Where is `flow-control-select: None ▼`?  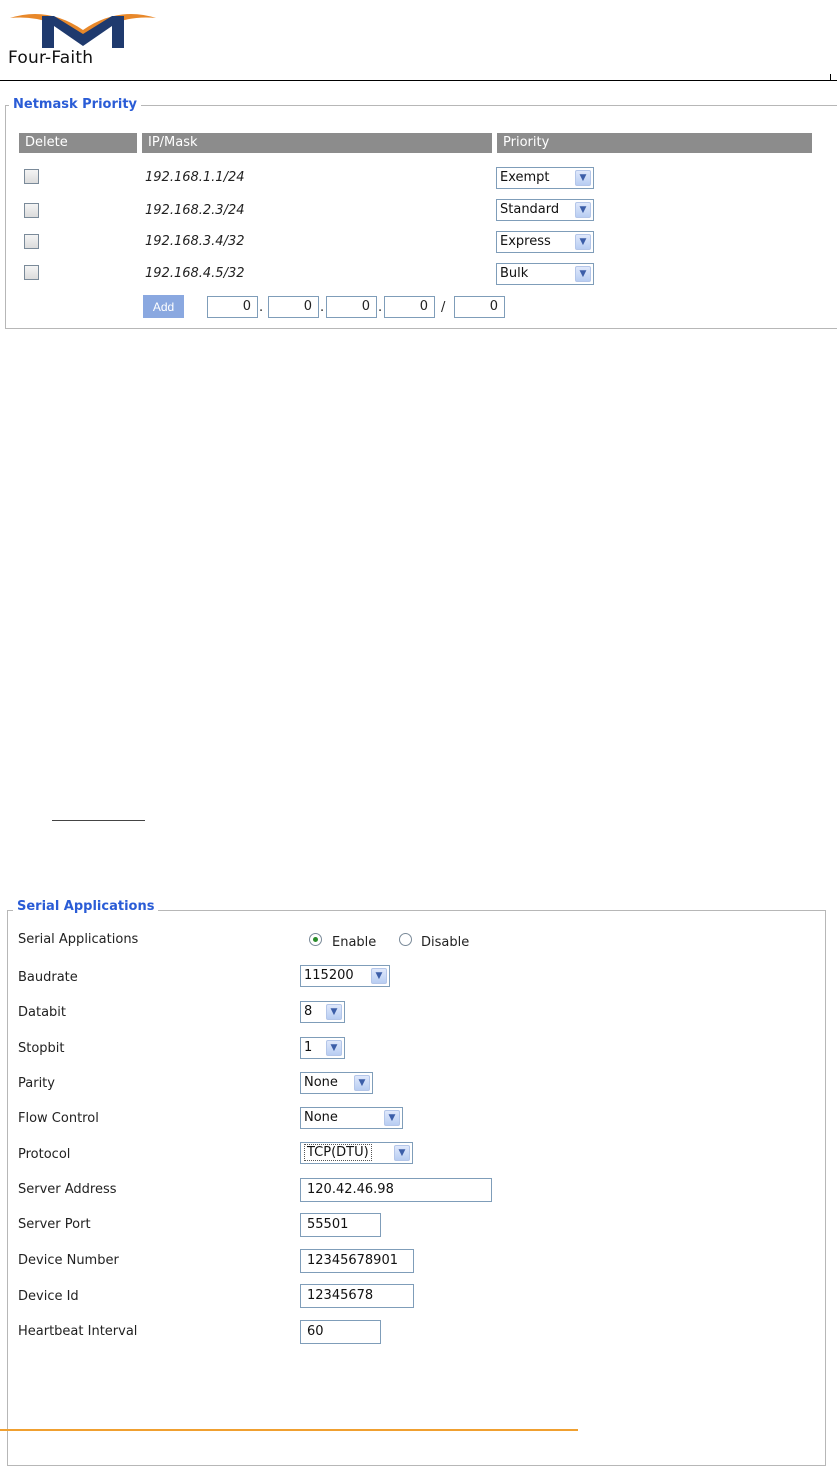
flow-control-select: None ▼ is located at coordinates (351, 1118).